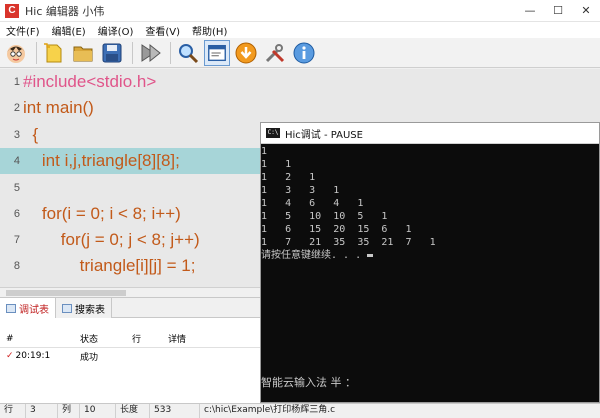 The image size is (600, 418). What do you see at coordinates (109, 265) in the screenshot?
I see `code-text: triangle[i][j] = 1;` at bounding box center [109, 265].